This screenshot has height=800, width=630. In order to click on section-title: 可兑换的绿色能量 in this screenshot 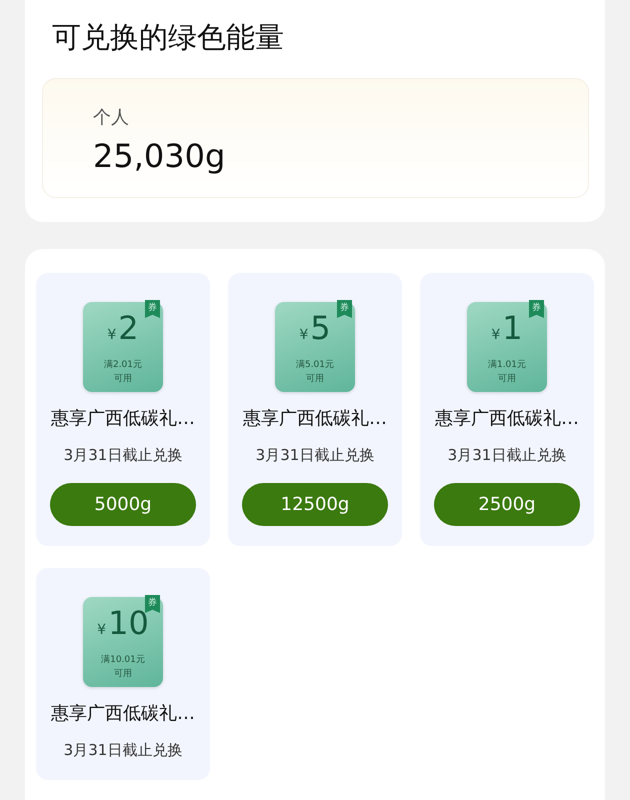, I will do `click(168, 37)`.